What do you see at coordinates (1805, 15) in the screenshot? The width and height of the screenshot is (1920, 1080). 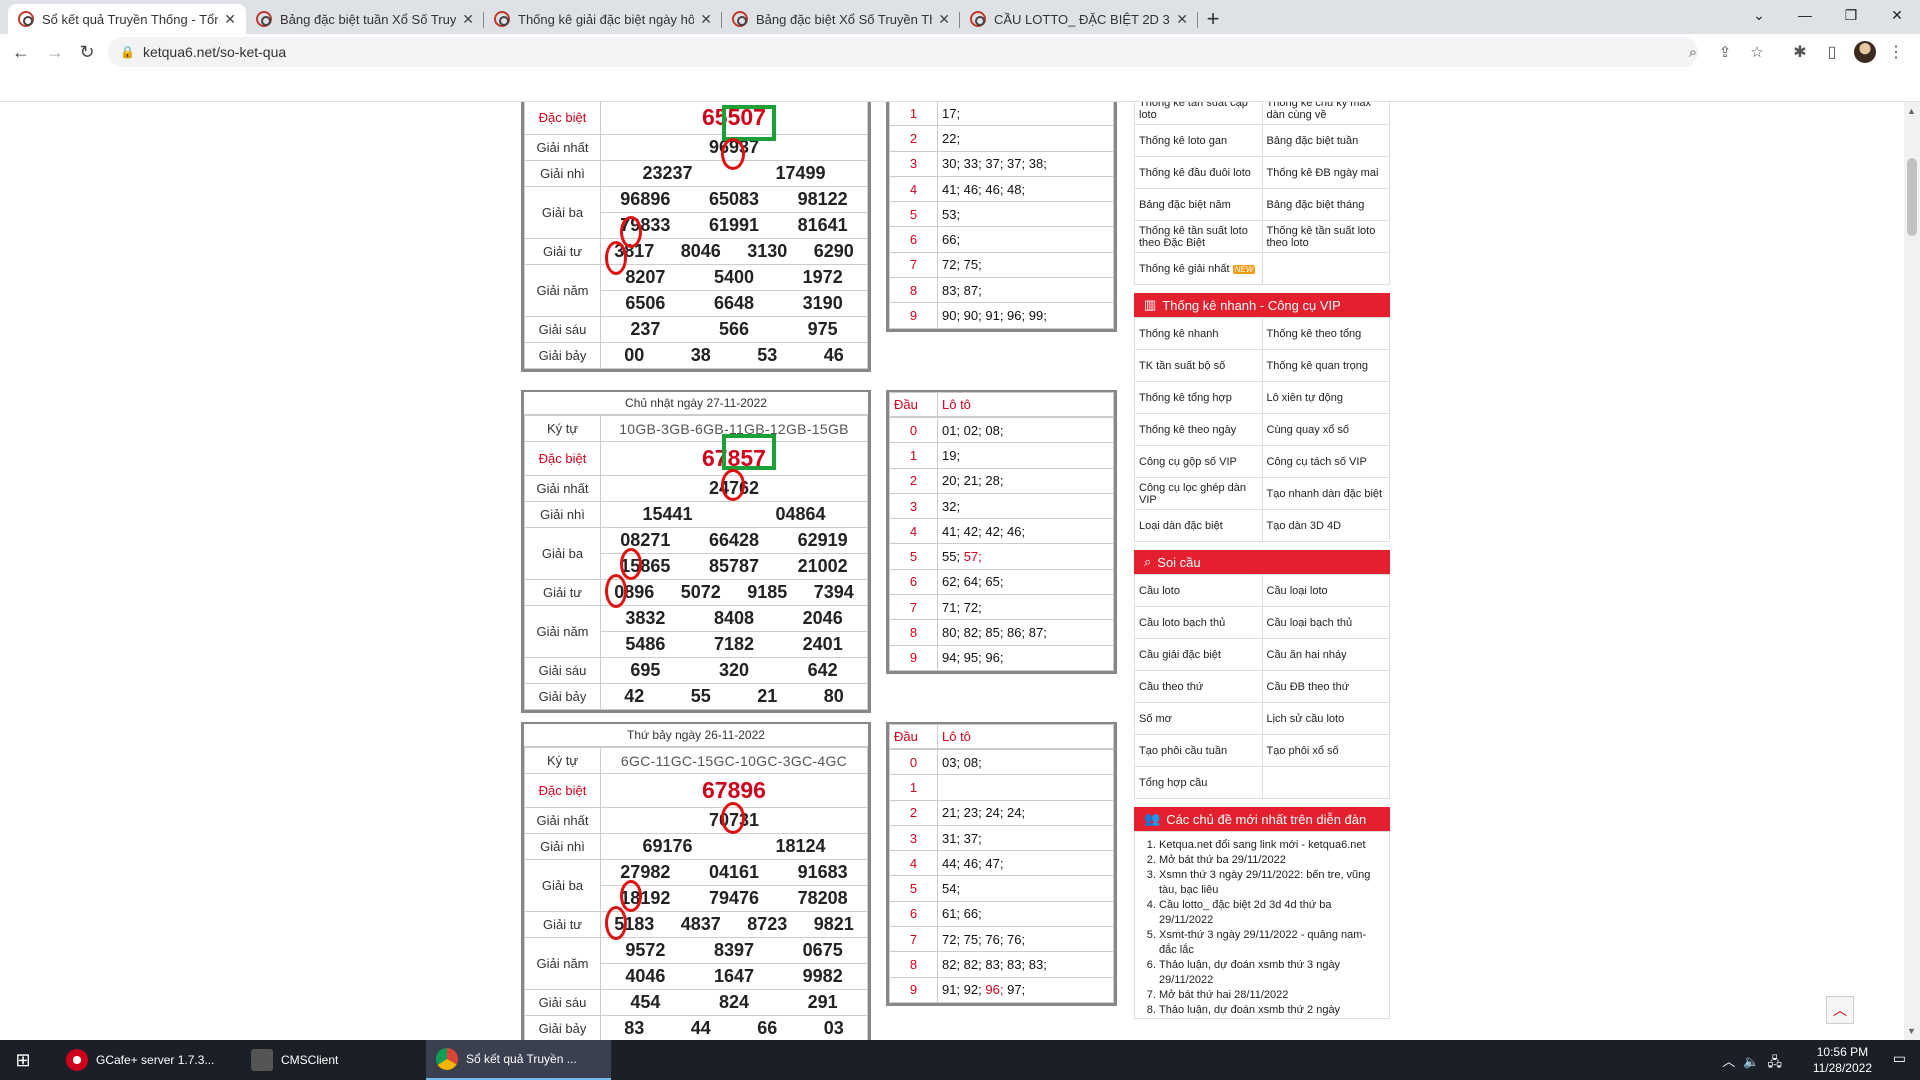 I see `minimize-icon: —` at bounding box center [1805, 15].